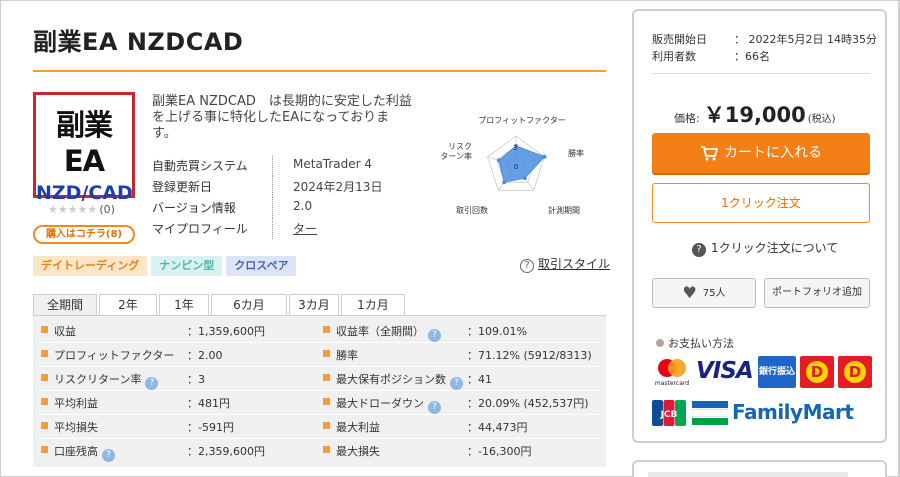 The image size is (900, 477). I want to click on product-logo: 副業EA NZD/CAD, so click(84, 148).